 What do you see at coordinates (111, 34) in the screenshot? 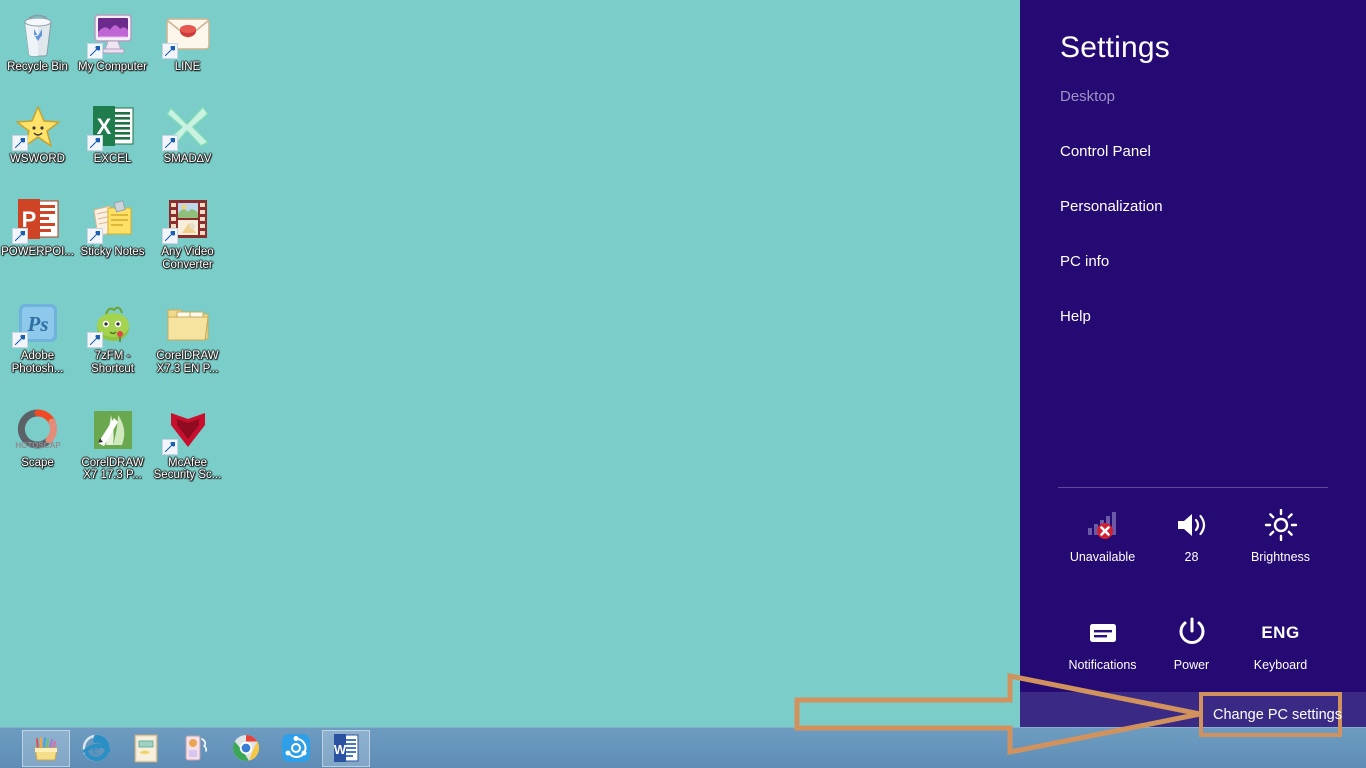
I see `my-computer-icon` at bounding box center [111, 34].